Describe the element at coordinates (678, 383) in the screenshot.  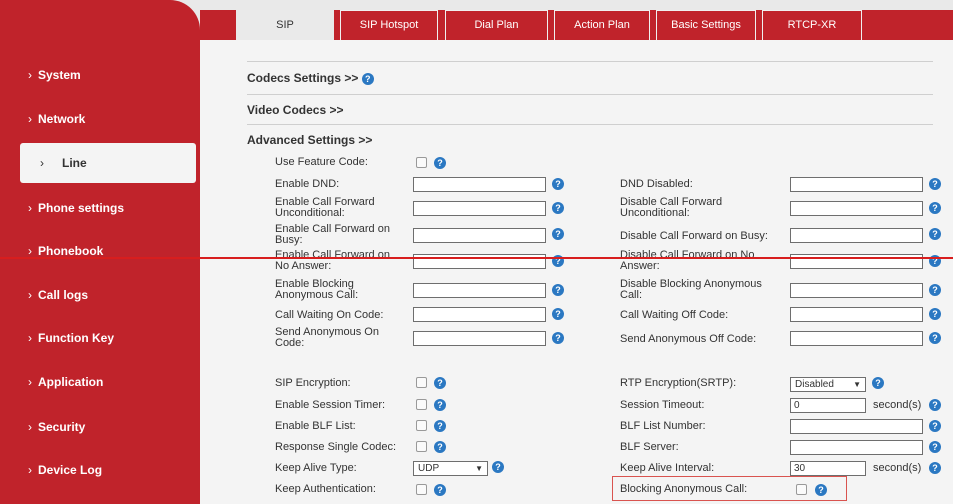
I see `label-rtp-encryption: RTP Encryption(SRTP):` at that location.